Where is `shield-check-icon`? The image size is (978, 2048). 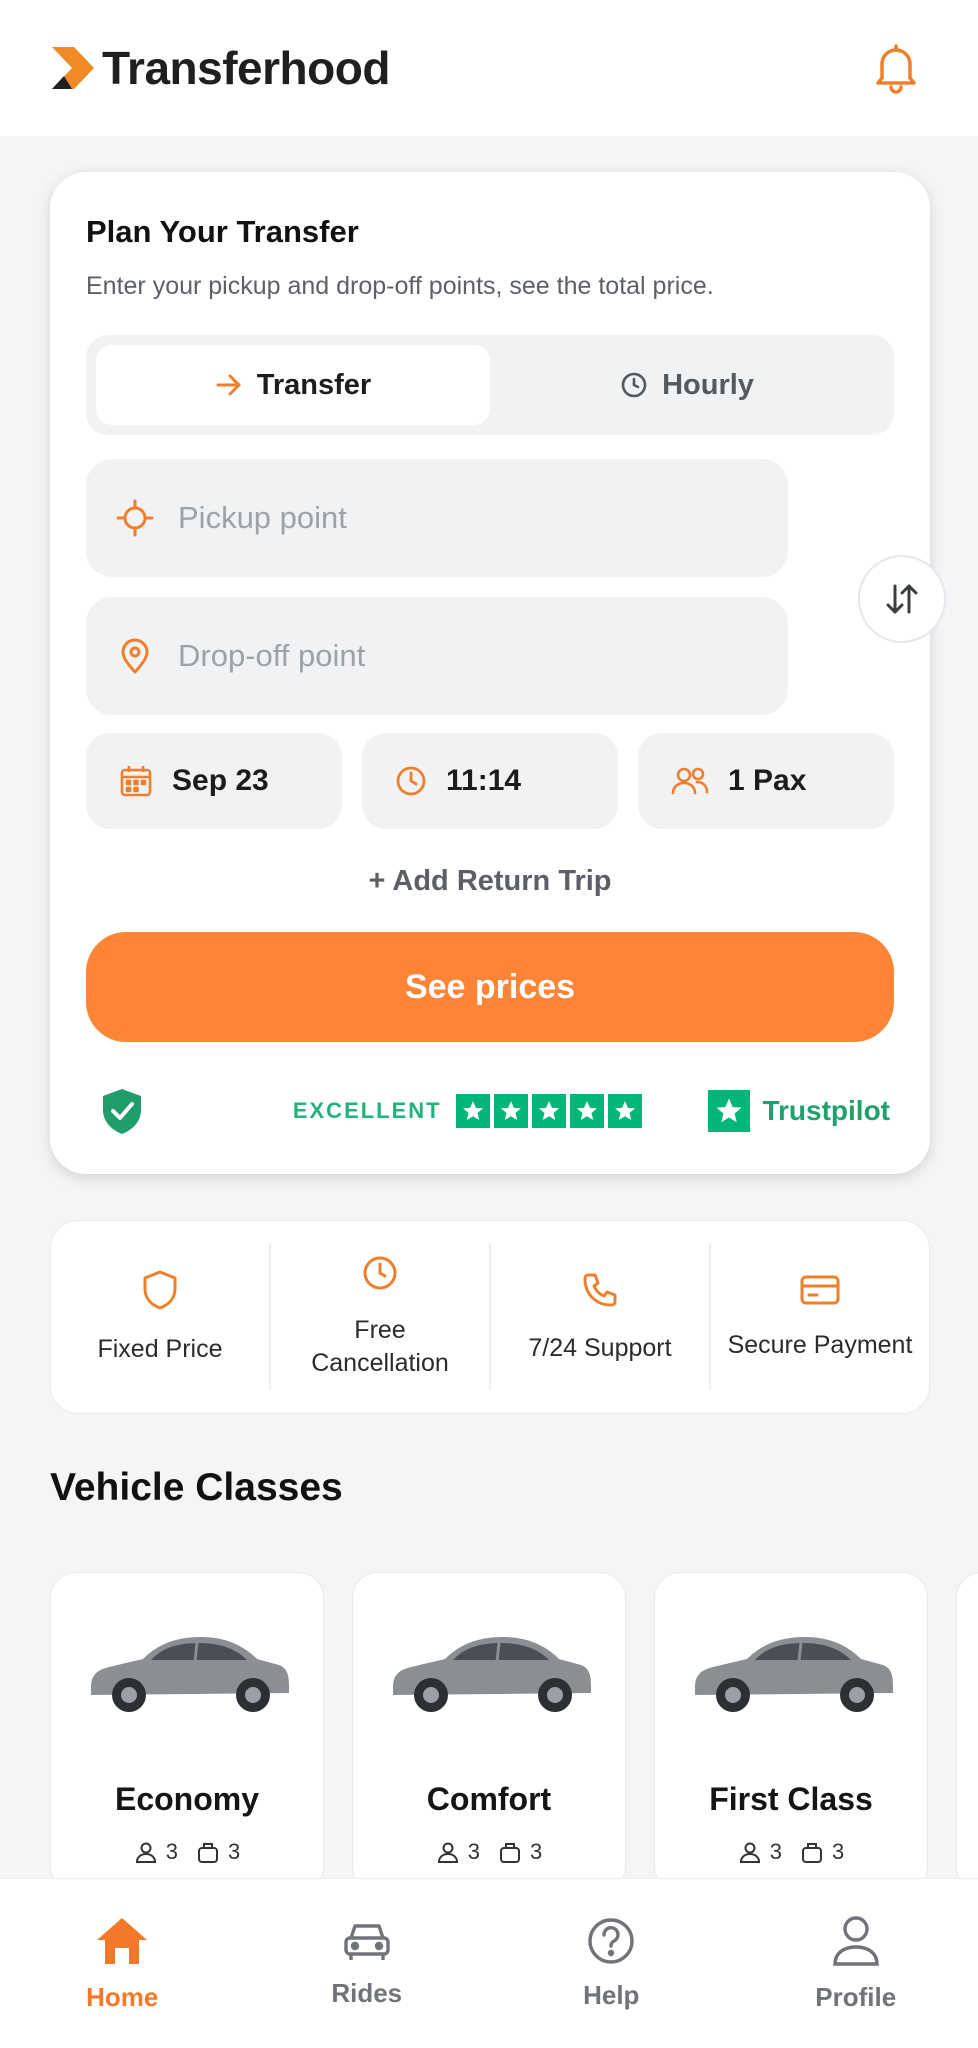
shield-check-icon is located at coordinates (122, 1111).